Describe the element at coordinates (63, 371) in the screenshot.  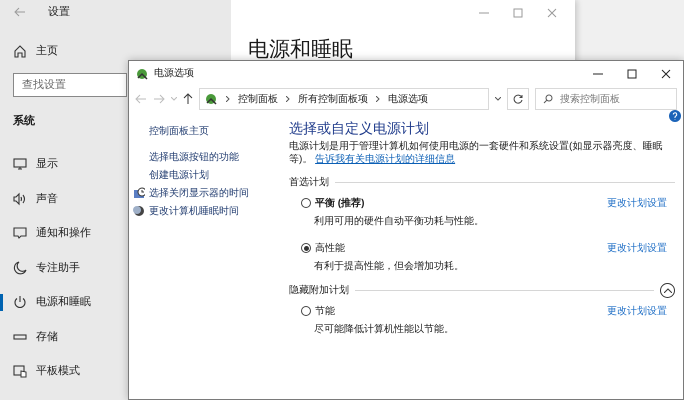
I see `nav-item: 平板模式` at that location.